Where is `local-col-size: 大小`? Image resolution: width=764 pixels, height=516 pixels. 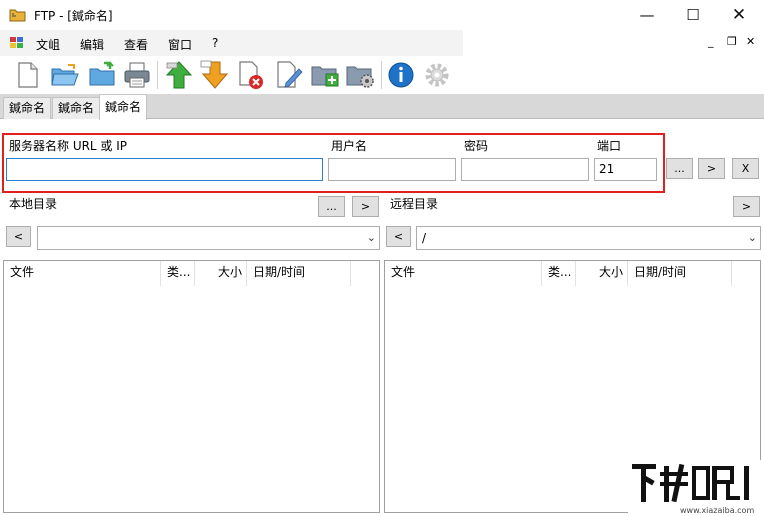
local-col-size: 大小 is located at coordinates (221, 273).